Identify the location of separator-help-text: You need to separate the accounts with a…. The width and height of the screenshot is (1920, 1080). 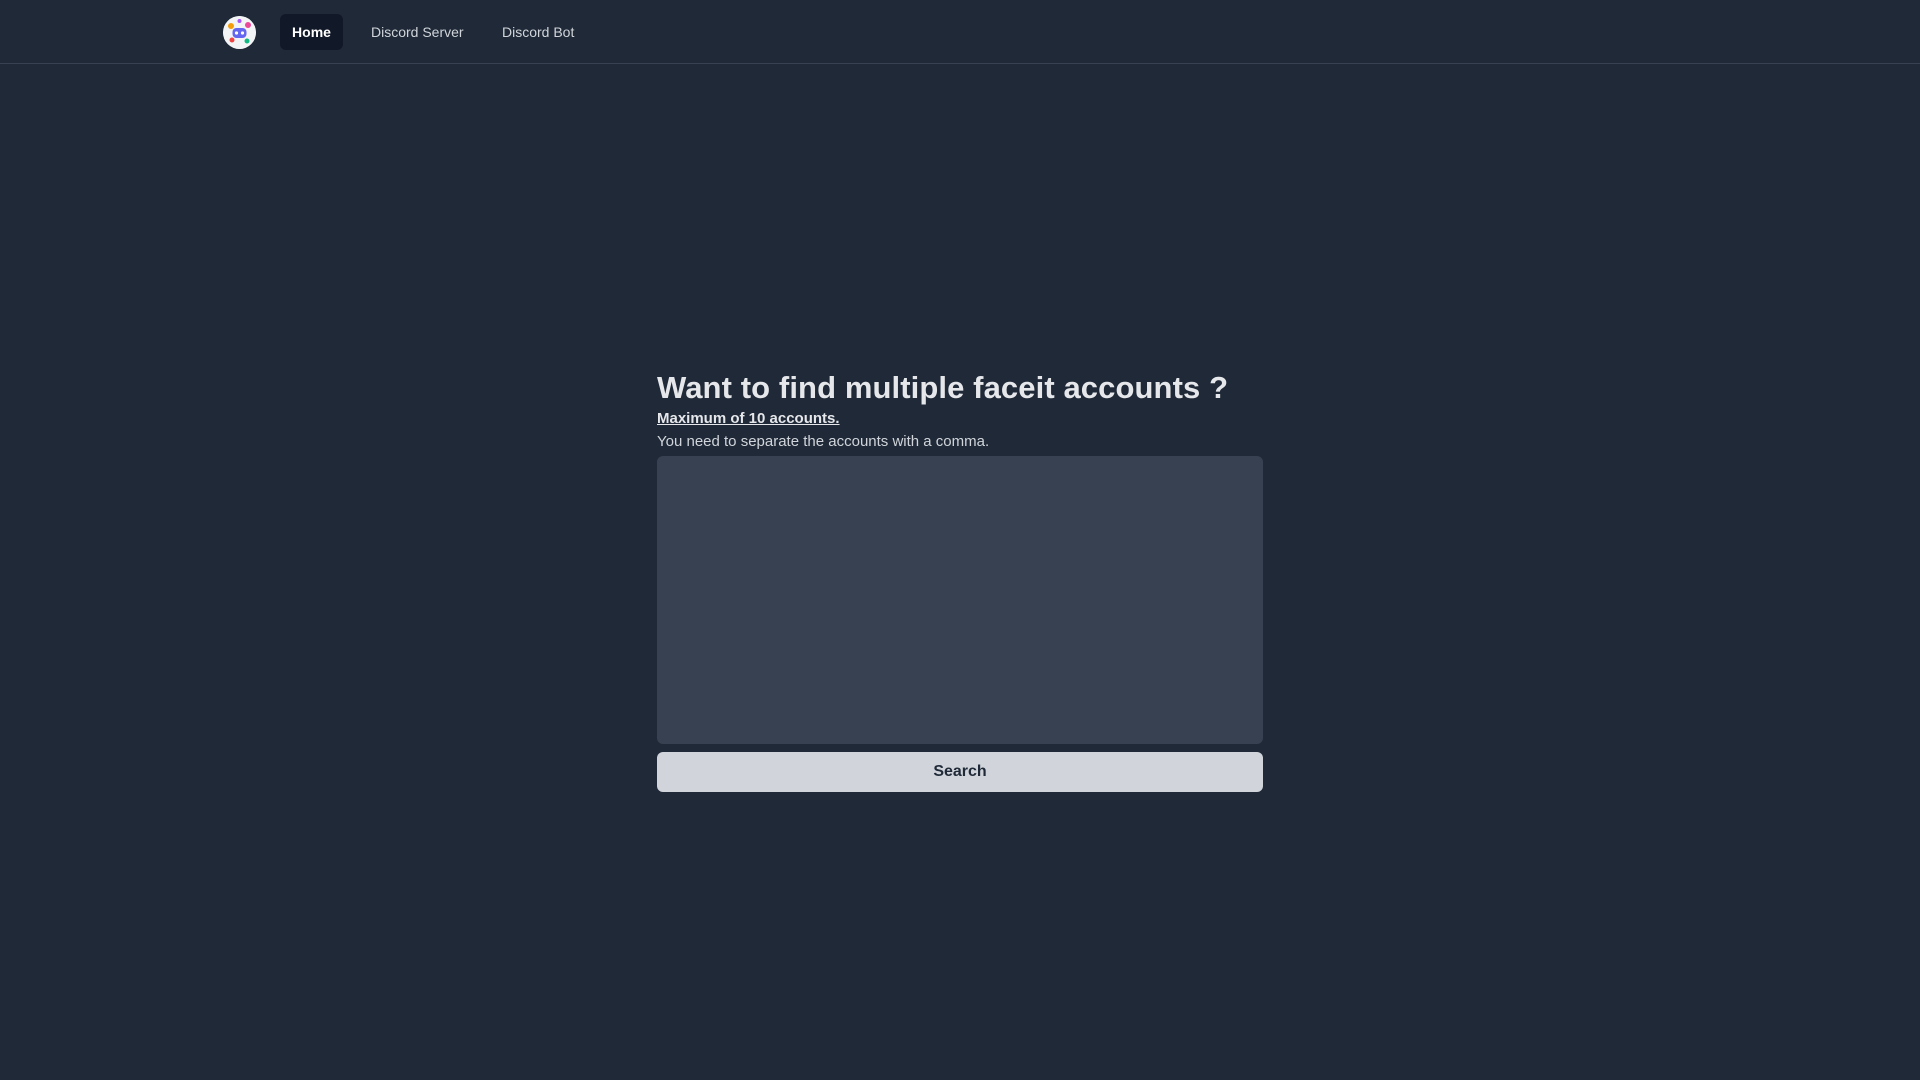
(823, 441).